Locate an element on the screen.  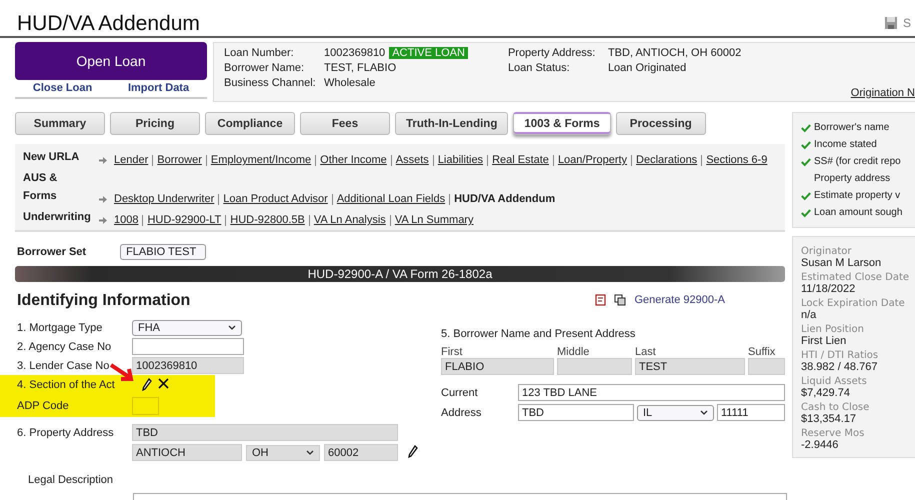
current-zip-field: 11111 is located at coordinates (751, 412).